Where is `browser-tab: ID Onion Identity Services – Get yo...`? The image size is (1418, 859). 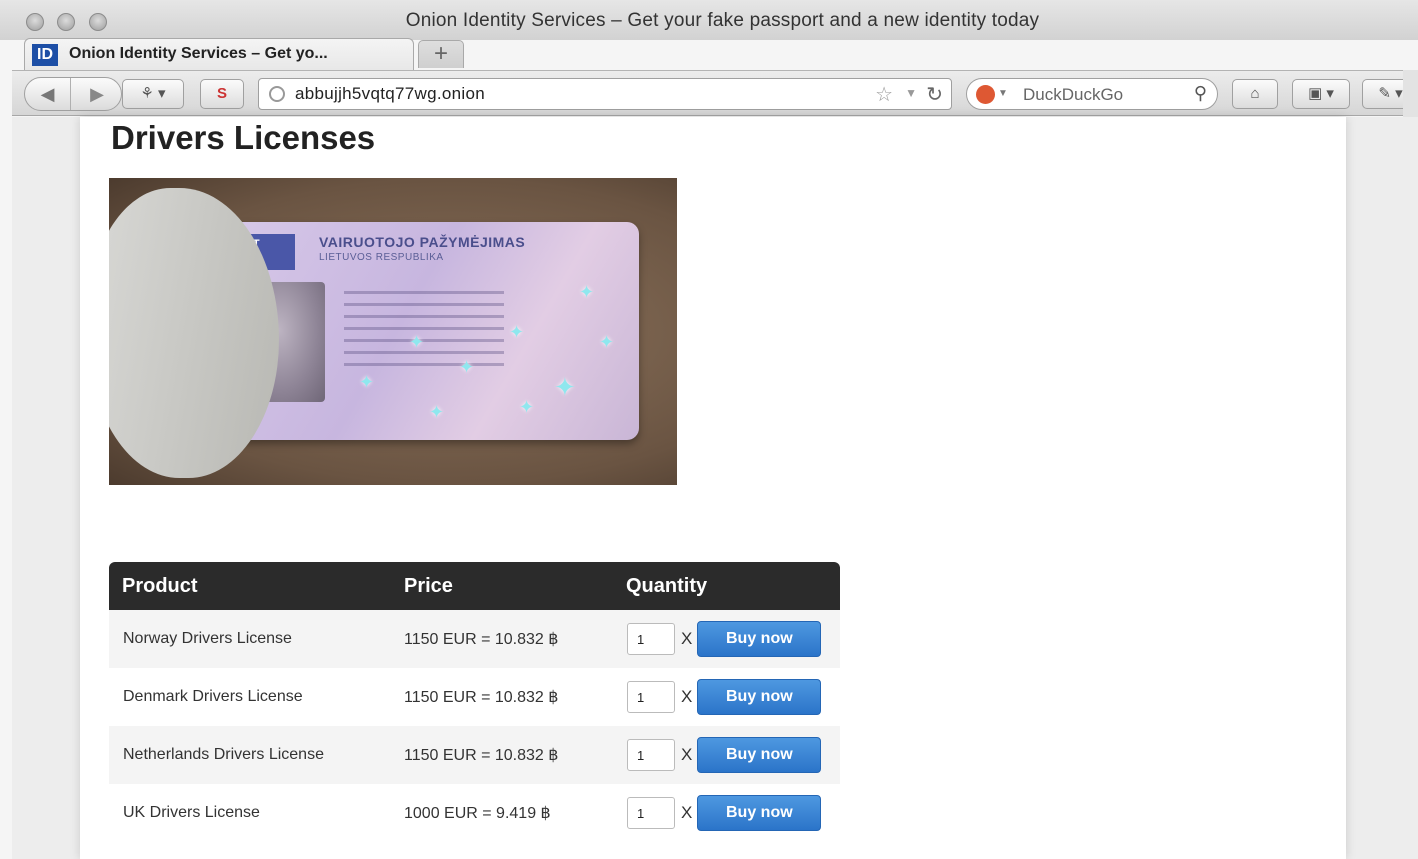
browser-tab: ID Onion Identity Services – Get yo... is located at coordinates (219, 54).